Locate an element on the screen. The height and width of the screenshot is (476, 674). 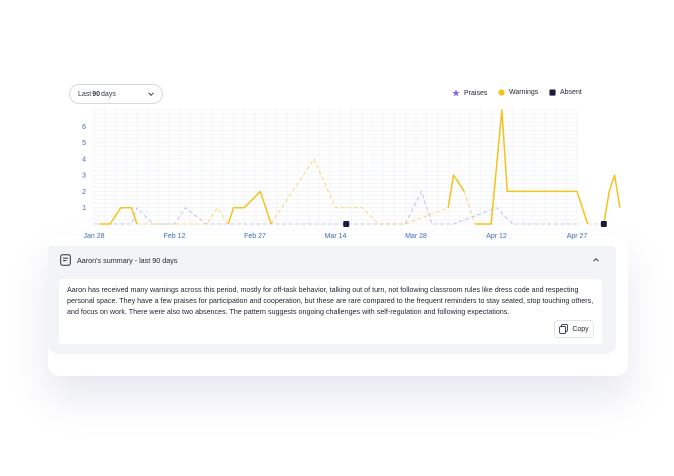
copy-label: Copy is located at coordinates (580, 329).